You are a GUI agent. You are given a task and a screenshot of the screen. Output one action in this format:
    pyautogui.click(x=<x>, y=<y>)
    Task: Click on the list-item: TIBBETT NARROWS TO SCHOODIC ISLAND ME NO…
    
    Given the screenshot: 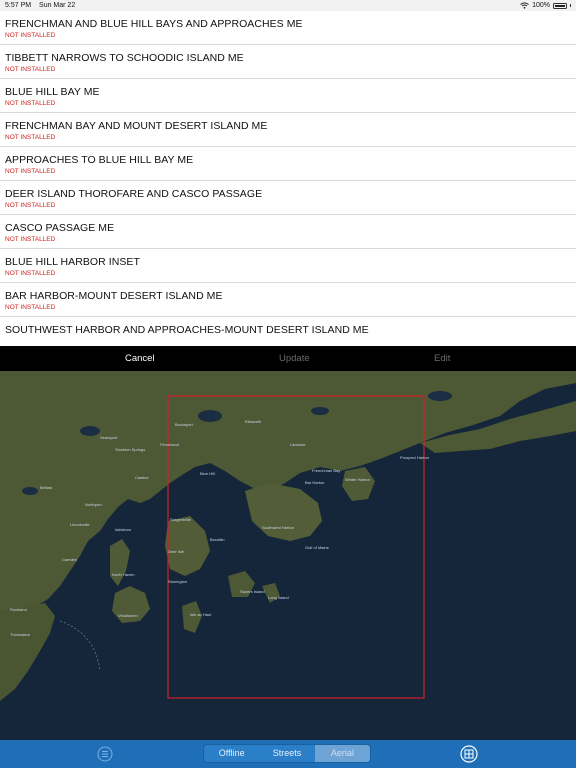 What is the action you would take?
    pyautogui.click(x=288, y=62)
    